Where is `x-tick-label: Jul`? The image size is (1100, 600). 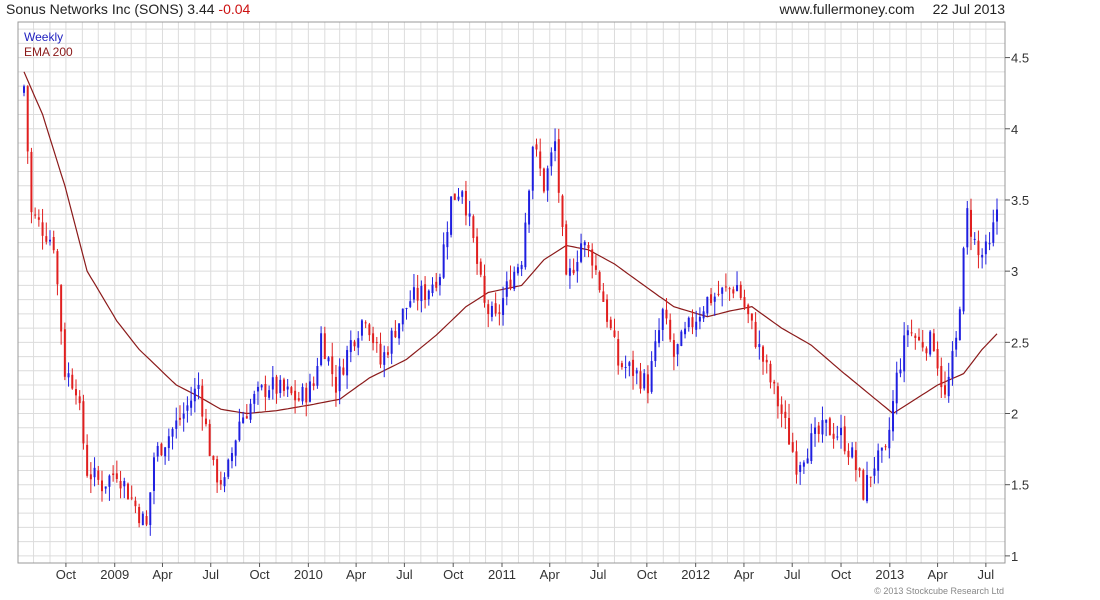
x-tick-label: Jul is located at coordinates (210, 574).